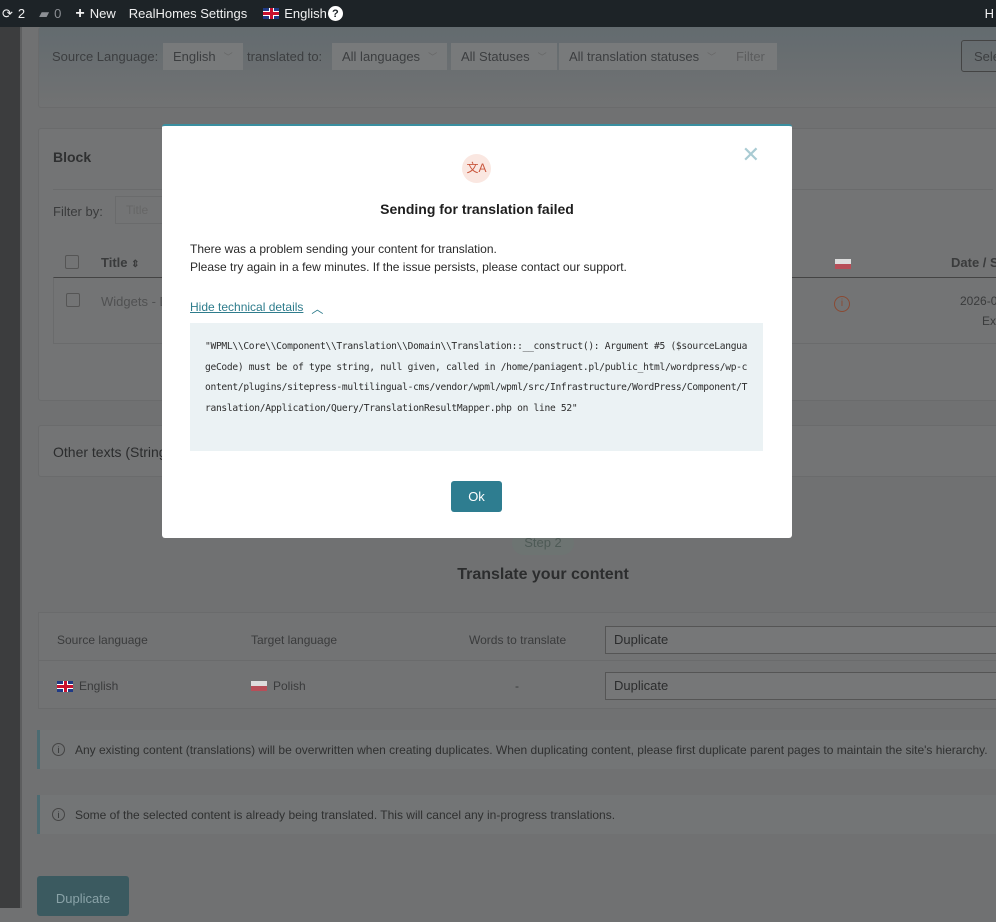 Image resolution: width=996 pixels, height=922 pixels. Describe the element at coordinates (317, 309) in the screenshot. I see `chevron-up-icon: ︿` at that location.